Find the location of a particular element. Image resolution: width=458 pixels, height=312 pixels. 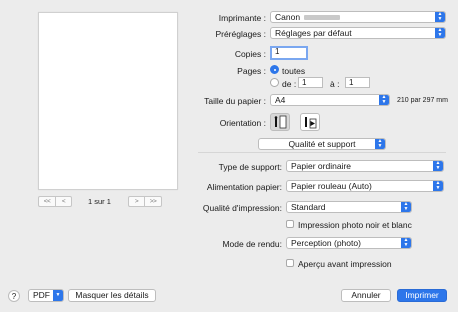

hide-details-button: Masquer les détails is located at coordinates (112, 295).